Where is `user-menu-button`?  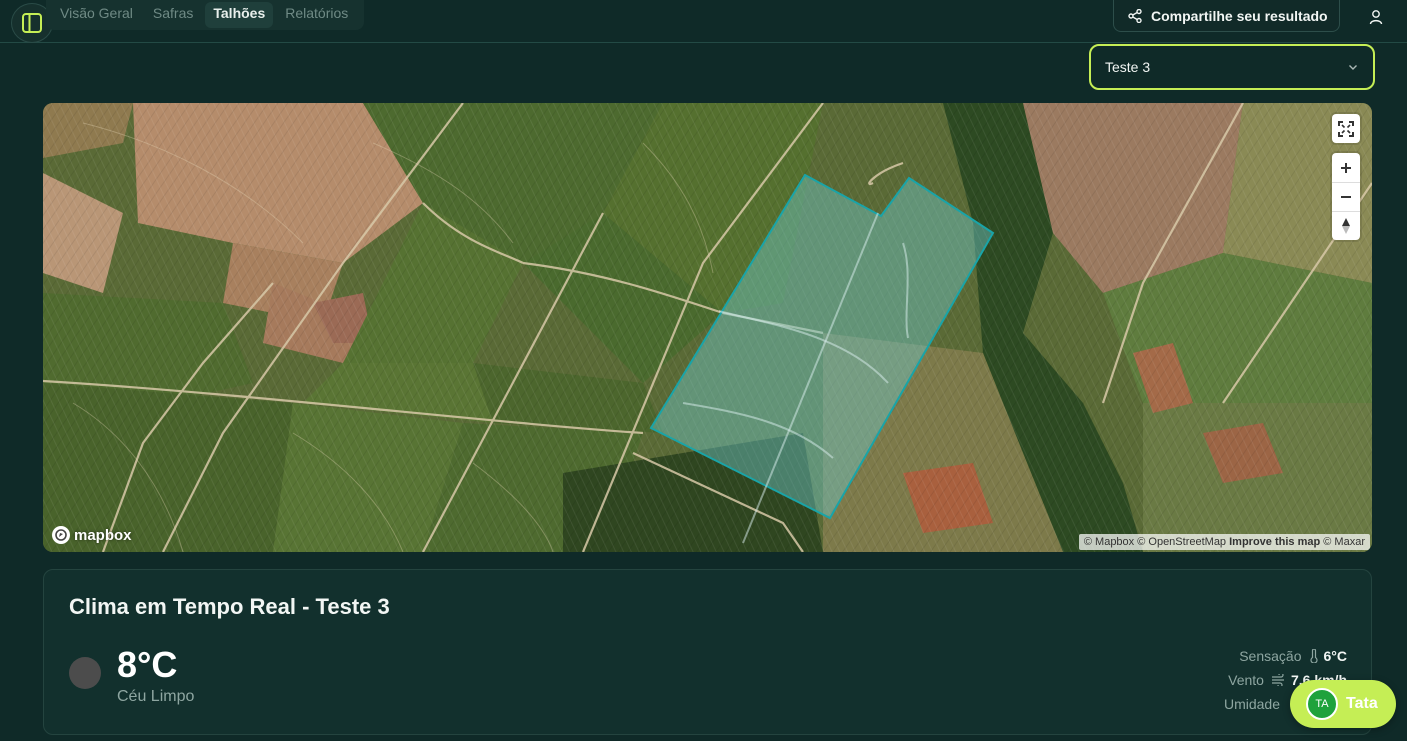
user-menu-button is located at coordinates (1376, 17).